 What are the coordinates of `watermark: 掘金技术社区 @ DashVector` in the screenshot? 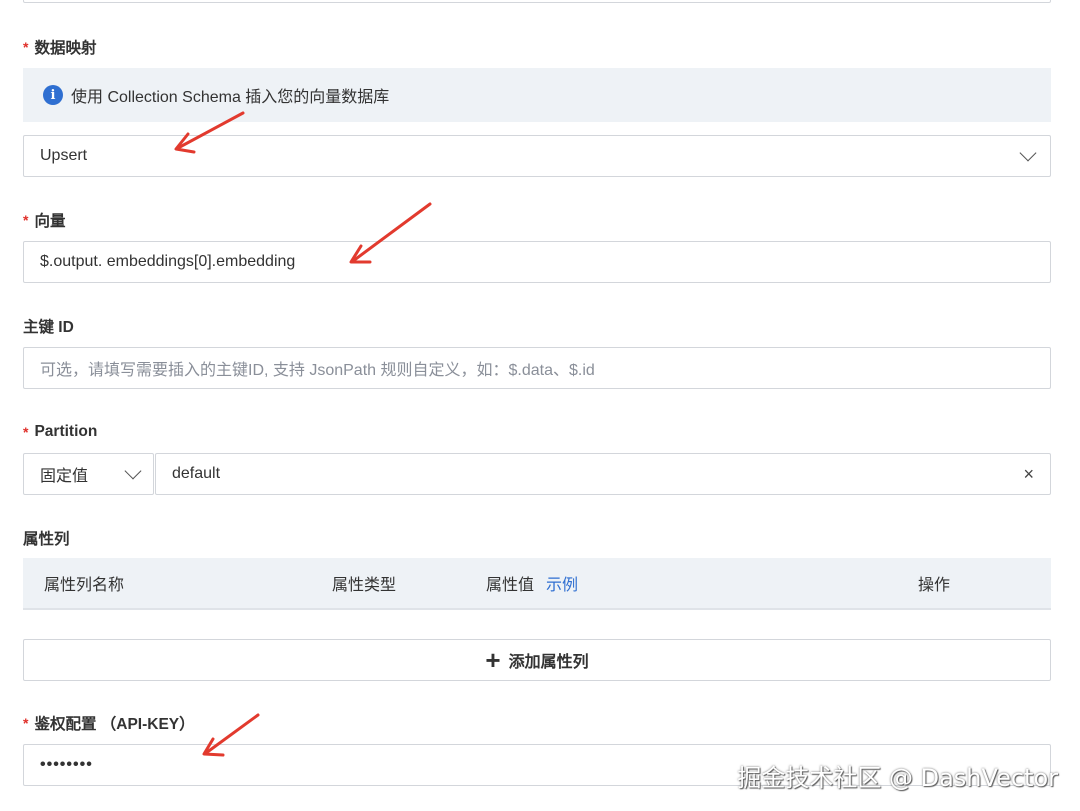 It's located at (897, 778).